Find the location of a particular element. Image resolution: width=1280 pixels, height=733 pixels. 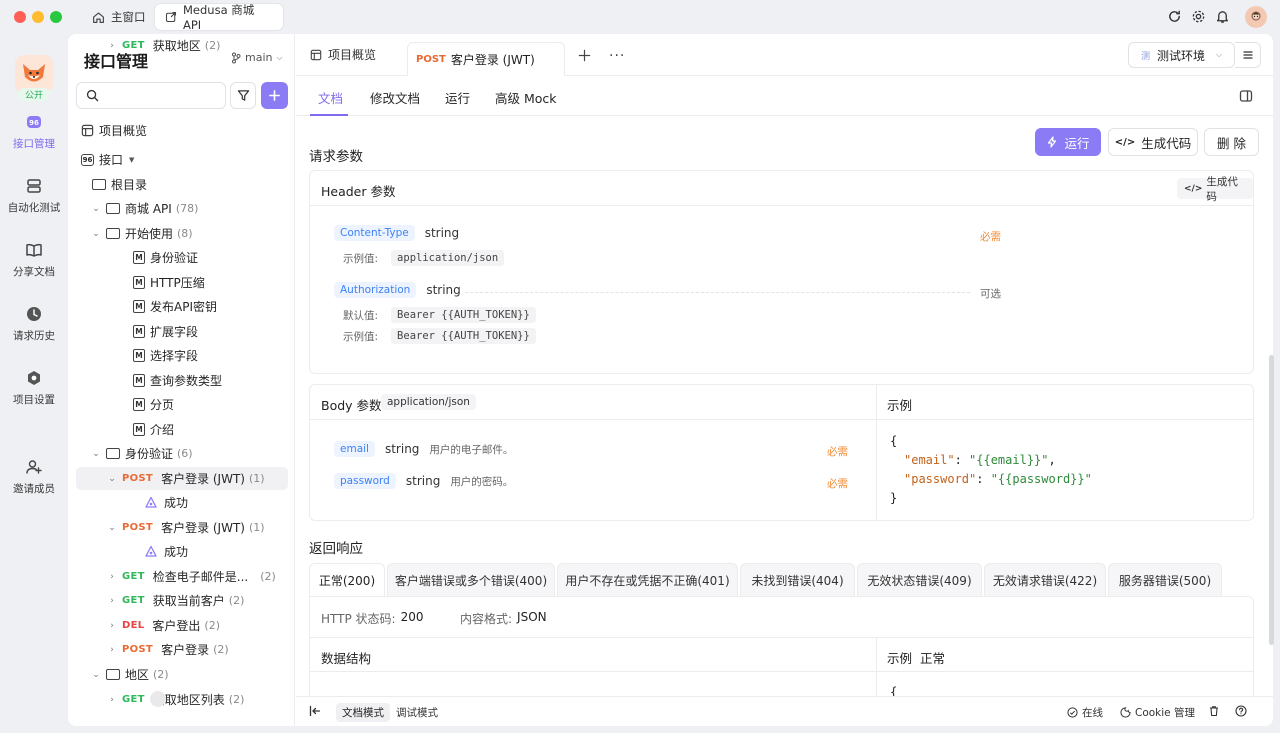

response-tab-401: 用户不存在或凭据不正确(401) is located at coordinates (647, 580).